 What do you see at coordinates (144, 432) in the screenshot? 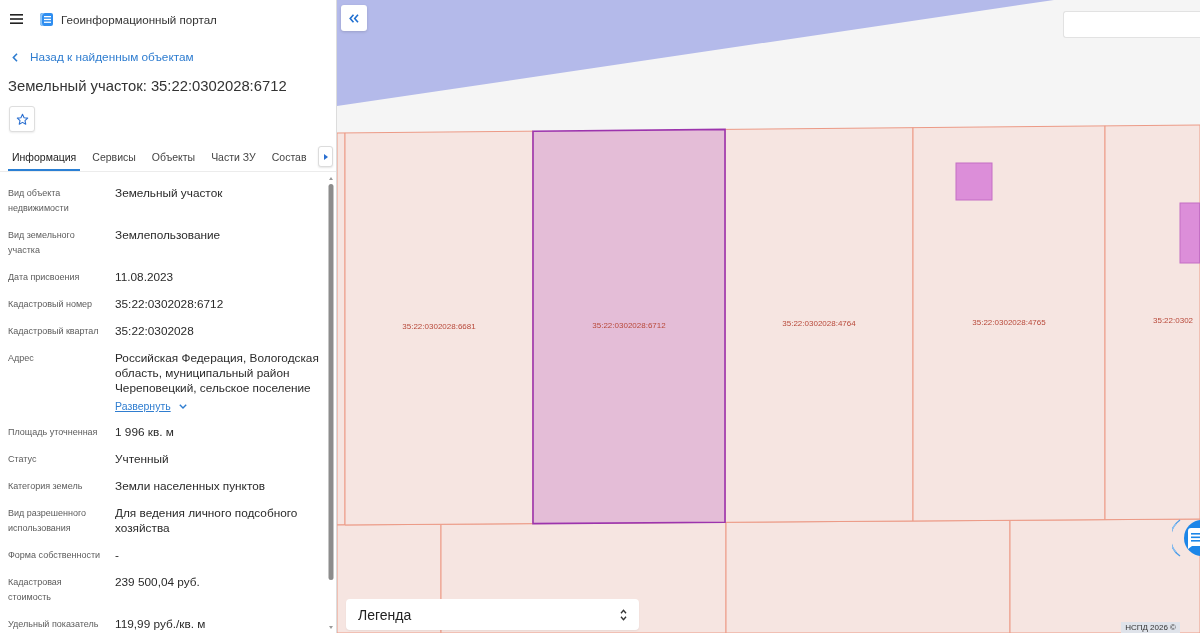
I see `field-value: 1 996 кв. м` at bounding box center [144, 432].